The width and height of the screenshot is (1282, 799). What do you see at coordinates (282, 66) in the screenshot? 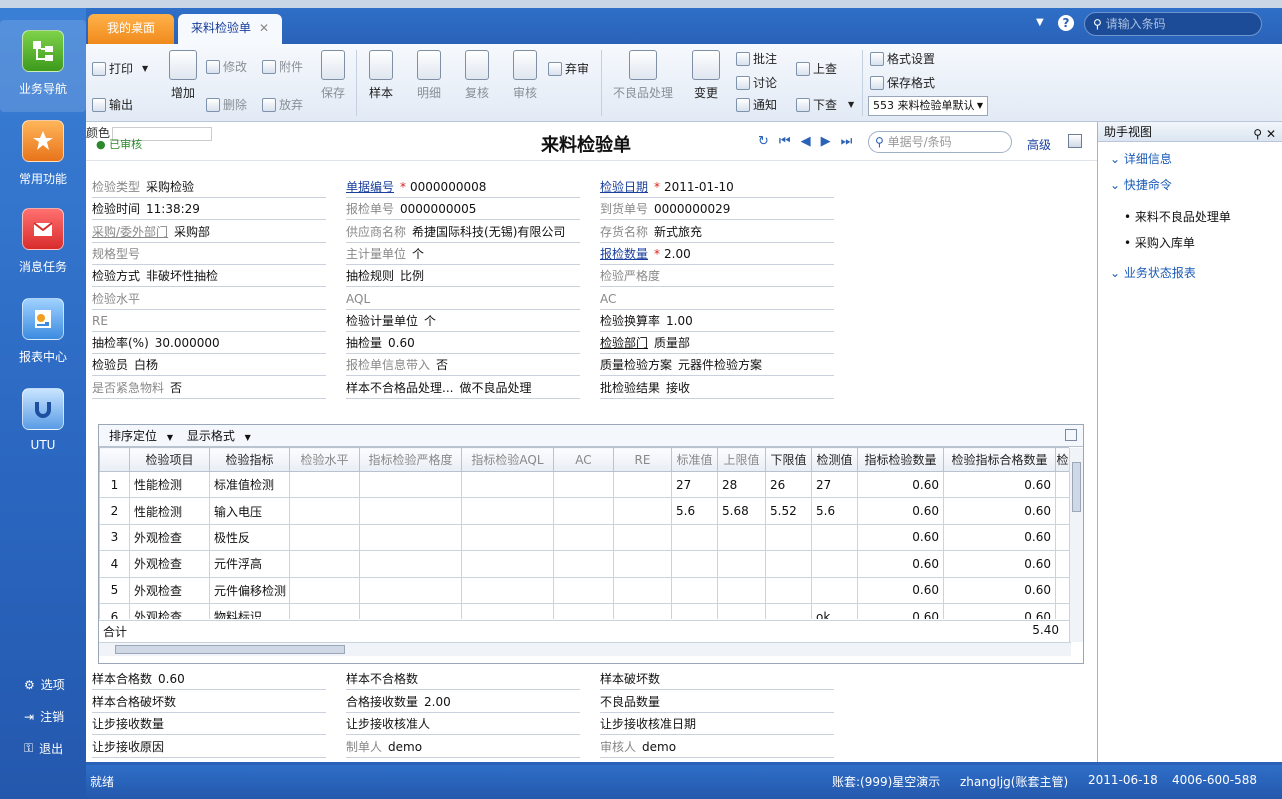
I see `attach-button: 附件` at bounding box center [282, 66].